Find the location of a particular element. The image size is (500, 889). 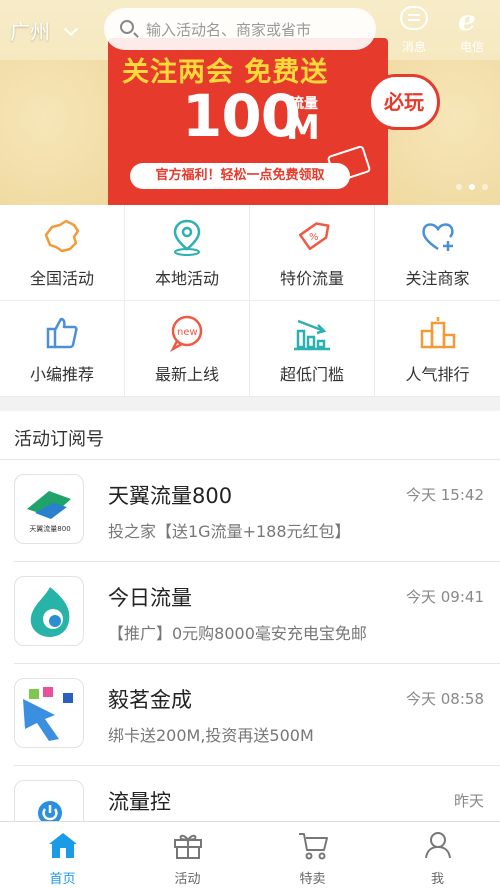

category-low-threshold: 超低门槛 is located at coordinates (312, 349).